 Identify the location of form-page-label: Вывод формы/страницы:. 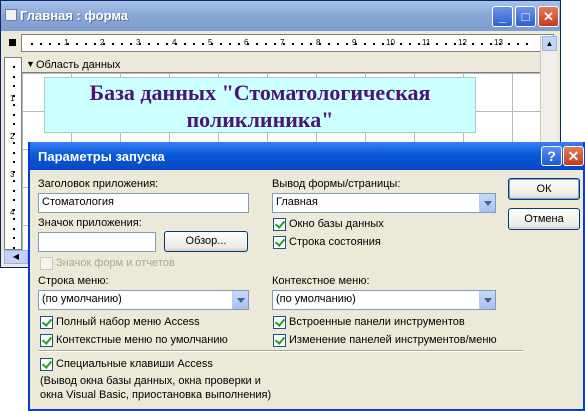
(336, 184).